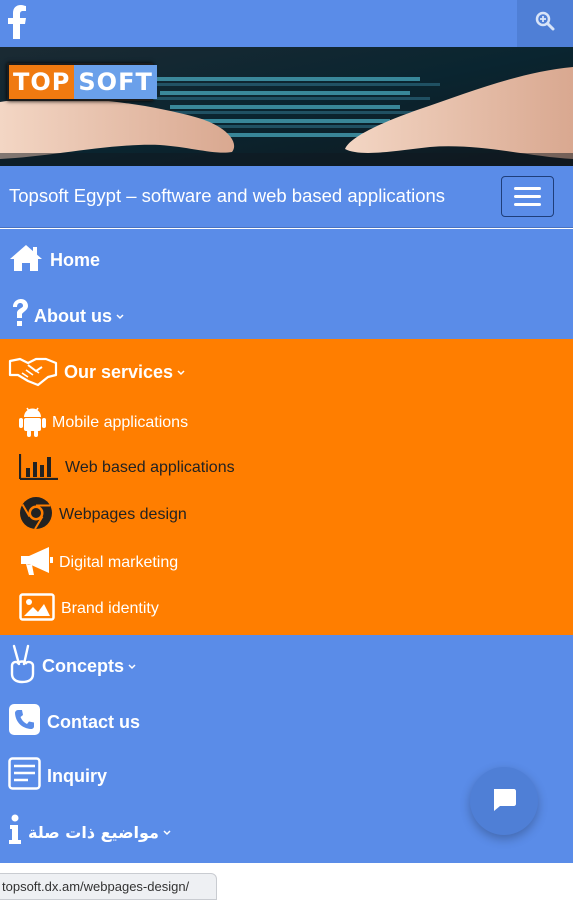 This screenshot has width=573, height=900. I want to click on submenu-item-digital: Digital marketing, so click(98, 563).